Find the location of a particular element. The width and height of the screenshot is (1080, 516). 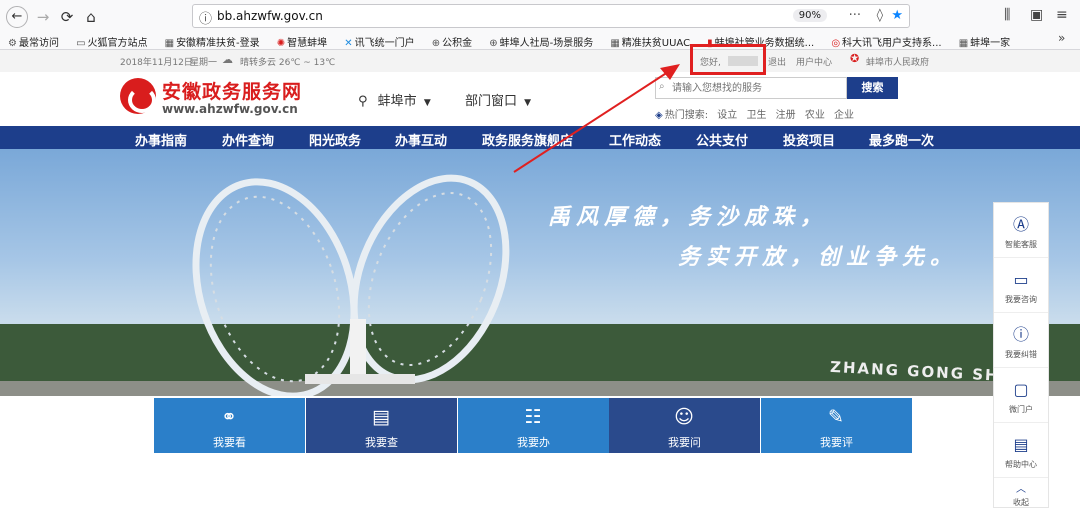

menu-icon: ≡ is located at coordinates (1062, 15).